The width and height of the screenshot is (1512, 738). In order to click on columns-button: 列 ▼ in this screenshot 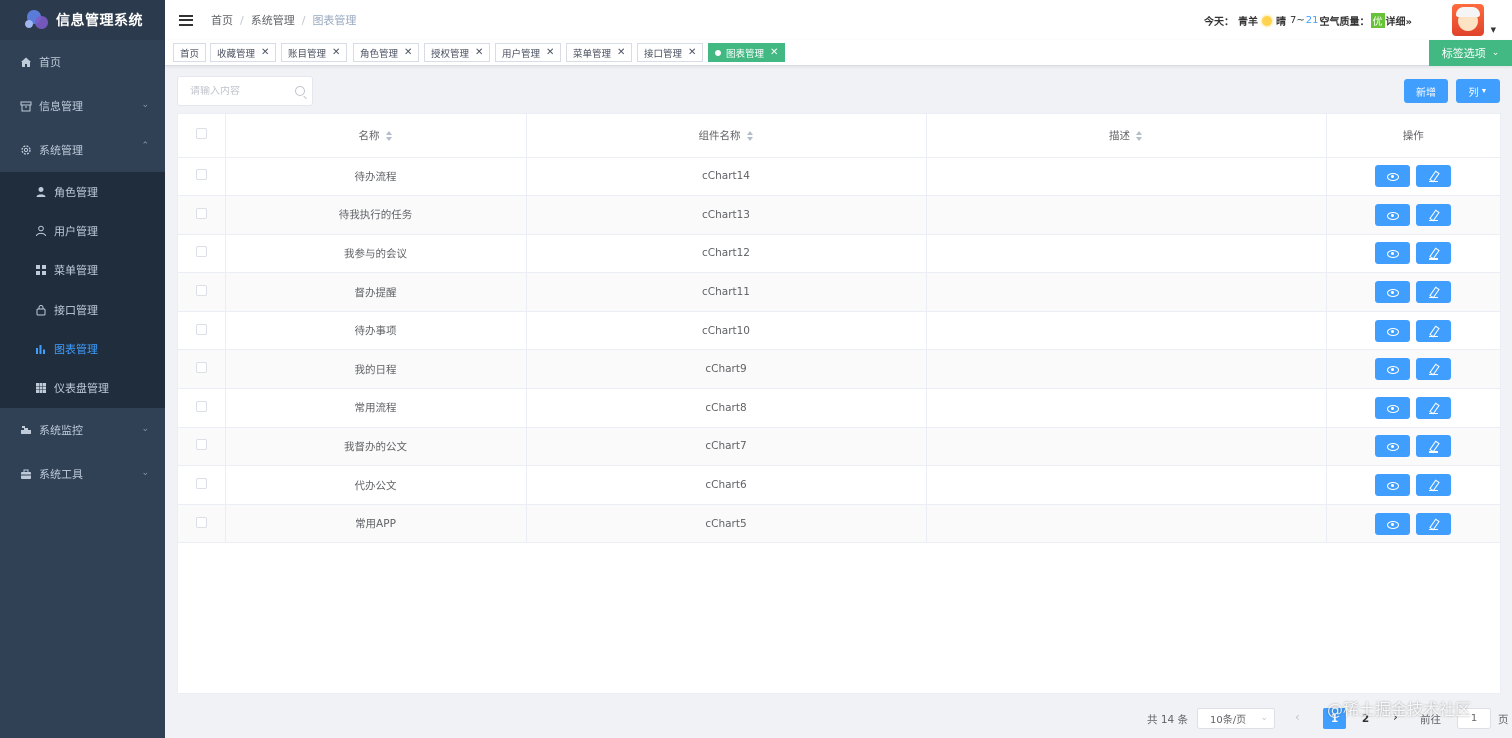, I will do `click(1478, 91)`.